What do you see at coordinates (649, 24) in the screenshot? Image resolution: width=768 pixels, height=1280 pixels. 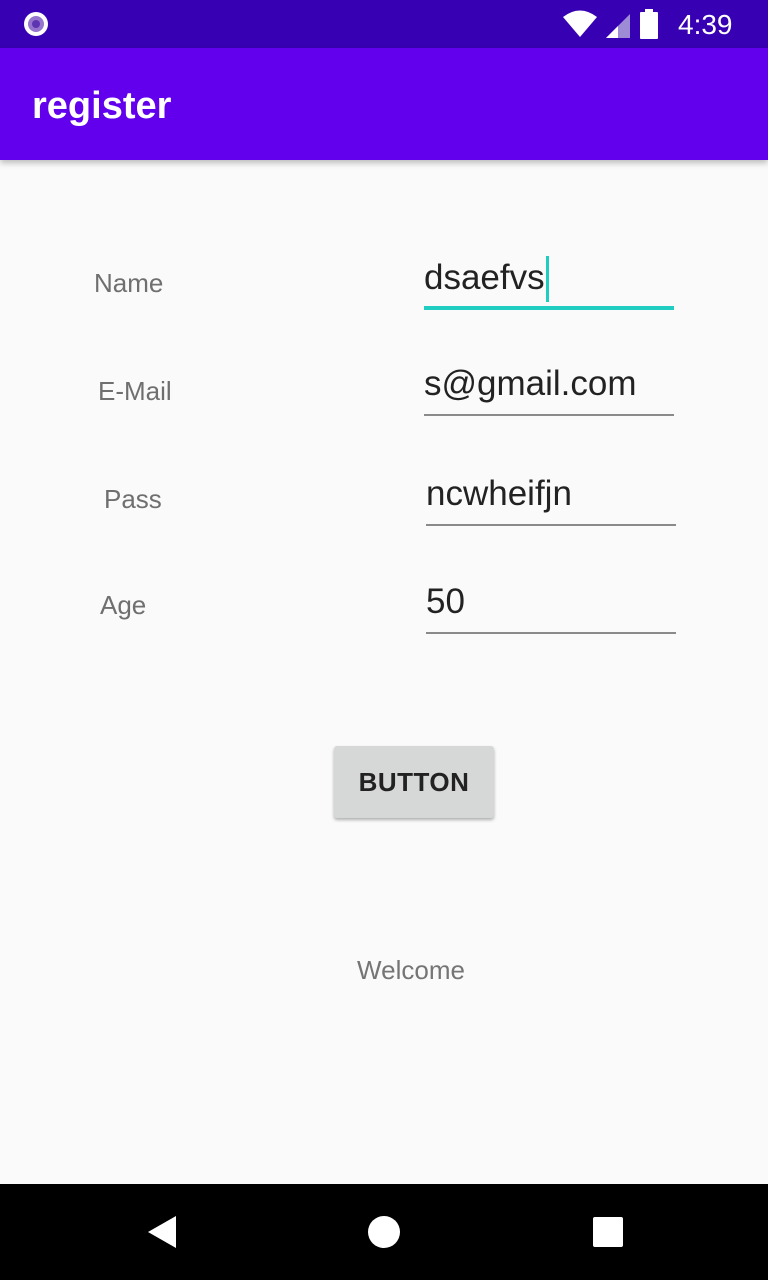 I see `battery-icon` at bounding box center [649, 24].